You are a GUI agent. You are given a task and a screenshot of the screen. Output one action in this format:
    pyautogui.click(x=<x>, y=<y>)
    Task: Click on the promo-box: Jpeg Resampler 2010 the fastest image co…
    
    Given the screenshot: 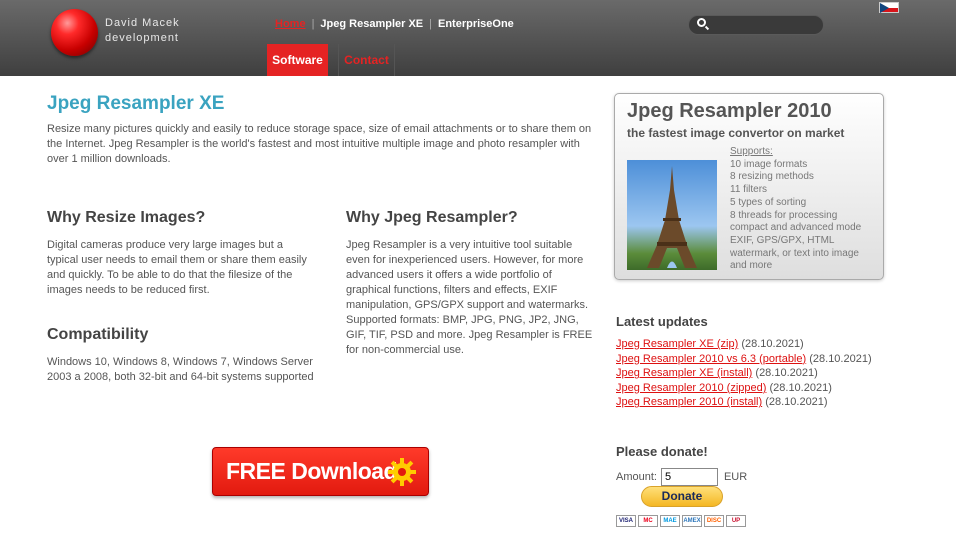 What is the action you would take?
    pyautogui.click(x=749, y=186)
    